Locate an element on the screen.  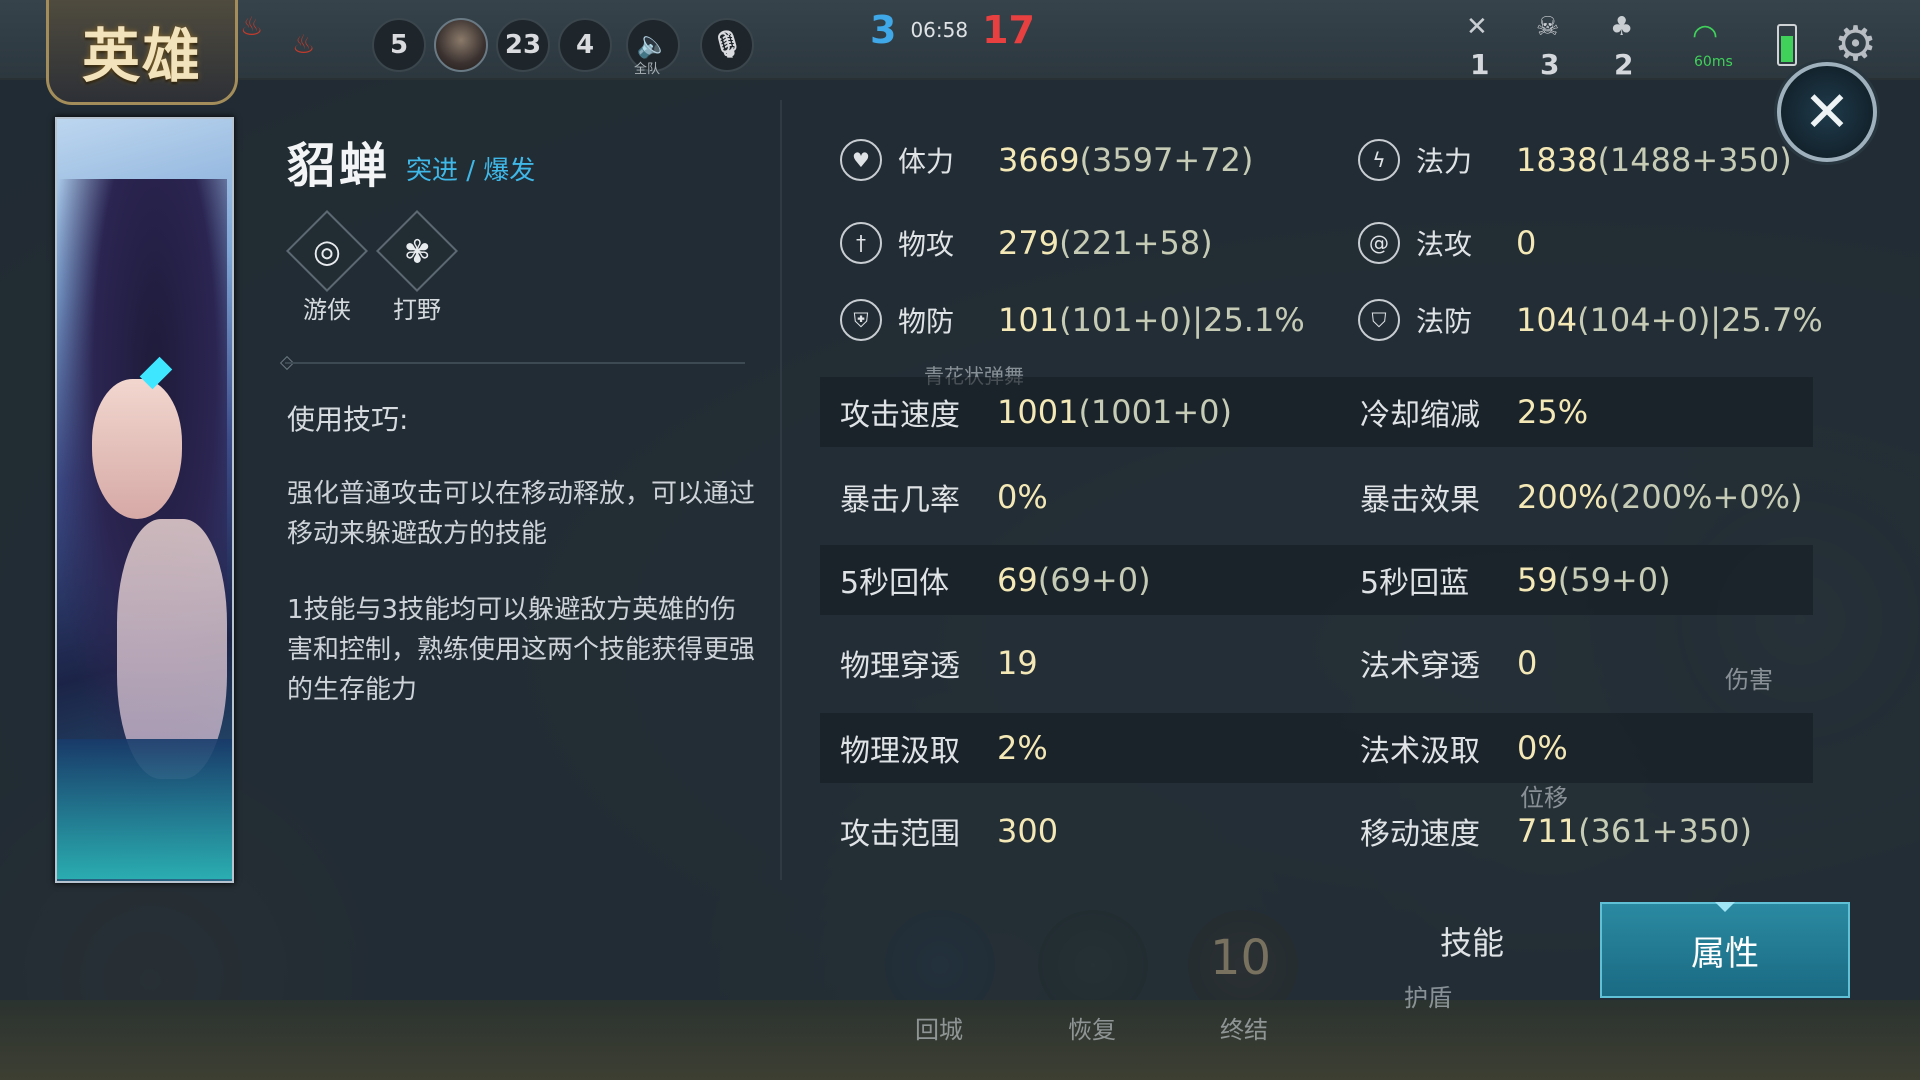
divider is located at coordinates (515, 363).